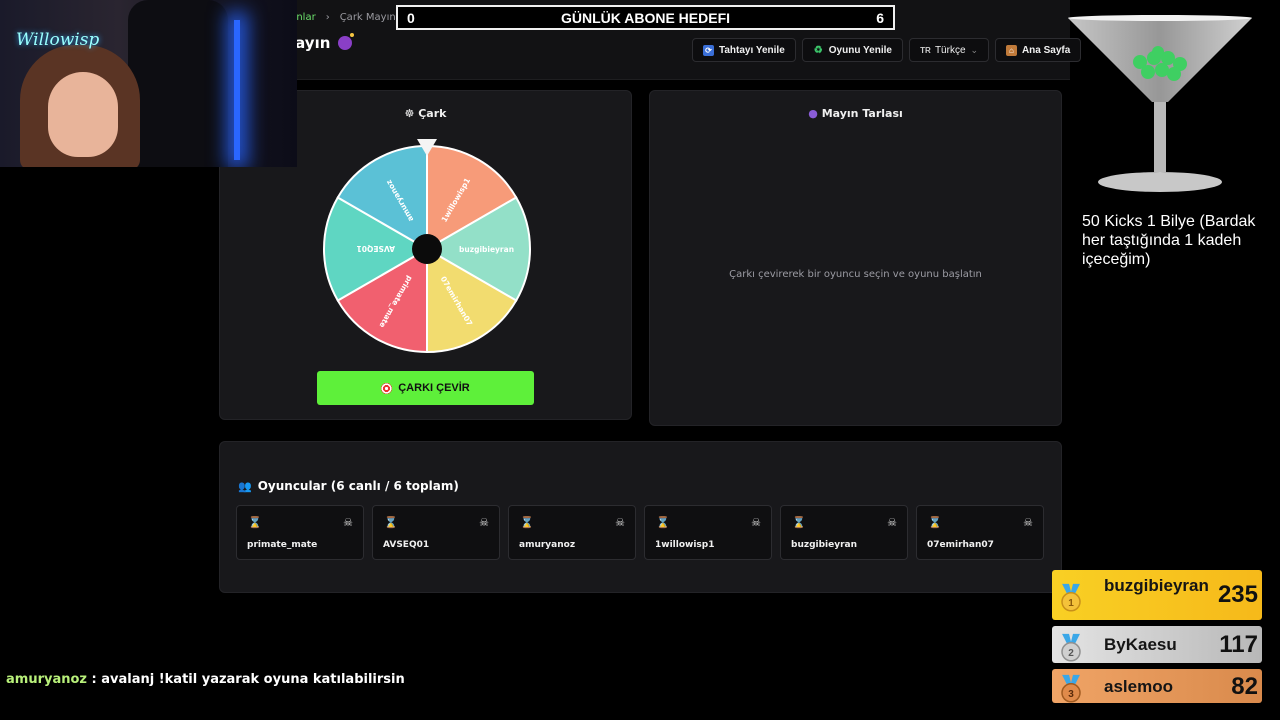 The image size is (1280, 720). What do you see at coordinates (1071, 688) in the screenshot?
I see `bronze-medal-icon: 3` at bounding box center [1071, 688].